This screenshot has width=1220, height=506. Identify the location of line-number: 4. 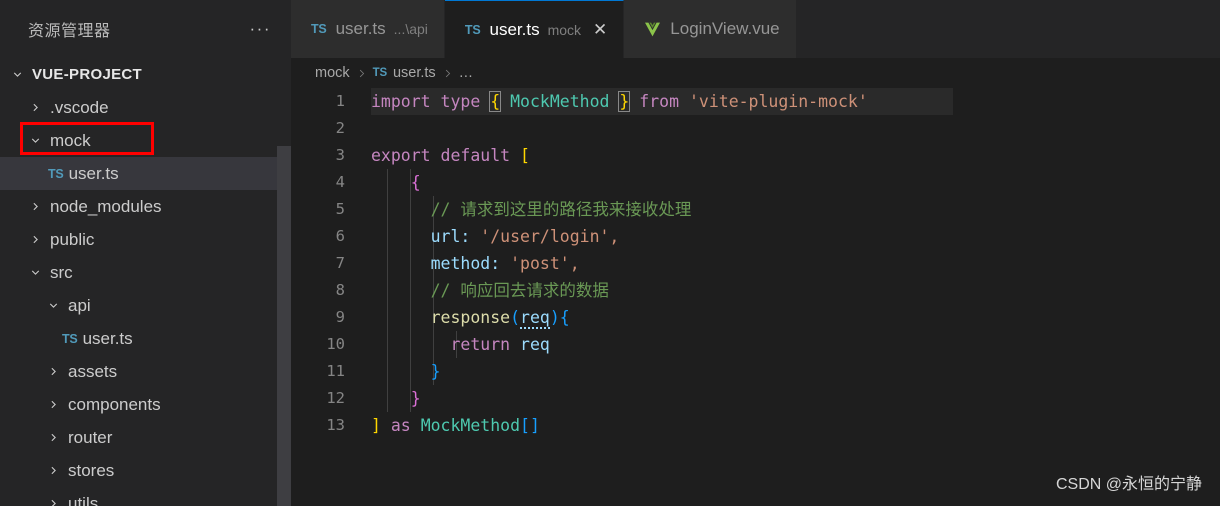
(340, 182).